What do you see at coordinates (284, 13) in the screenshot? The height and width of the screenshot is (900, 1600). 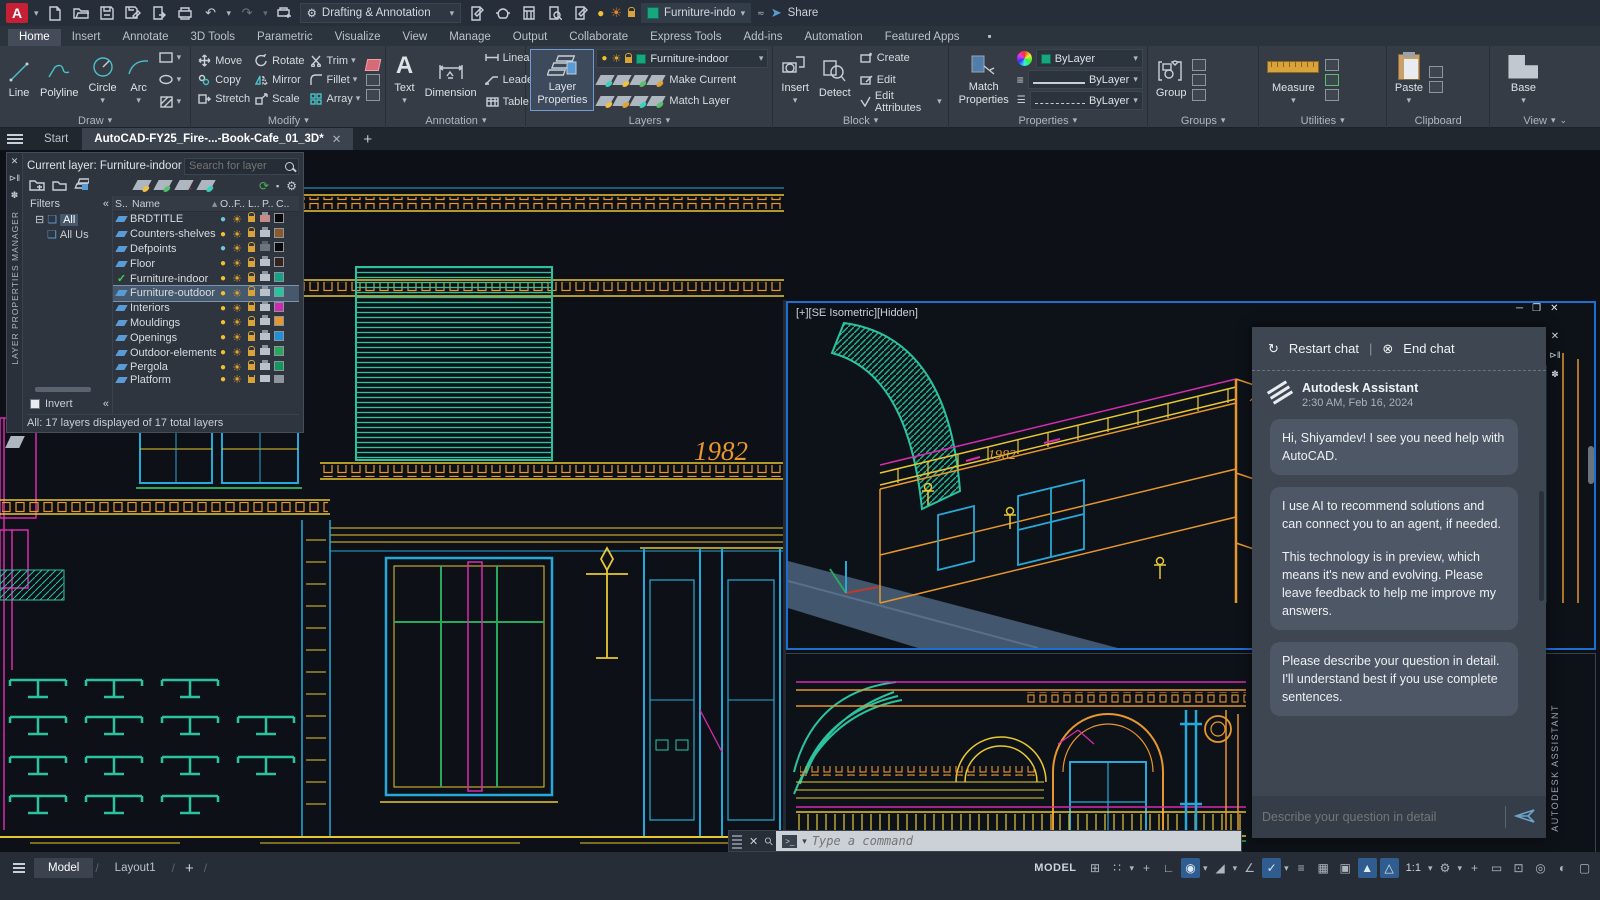 I see `batch-plot-icon` at bounding box center [284, 13].